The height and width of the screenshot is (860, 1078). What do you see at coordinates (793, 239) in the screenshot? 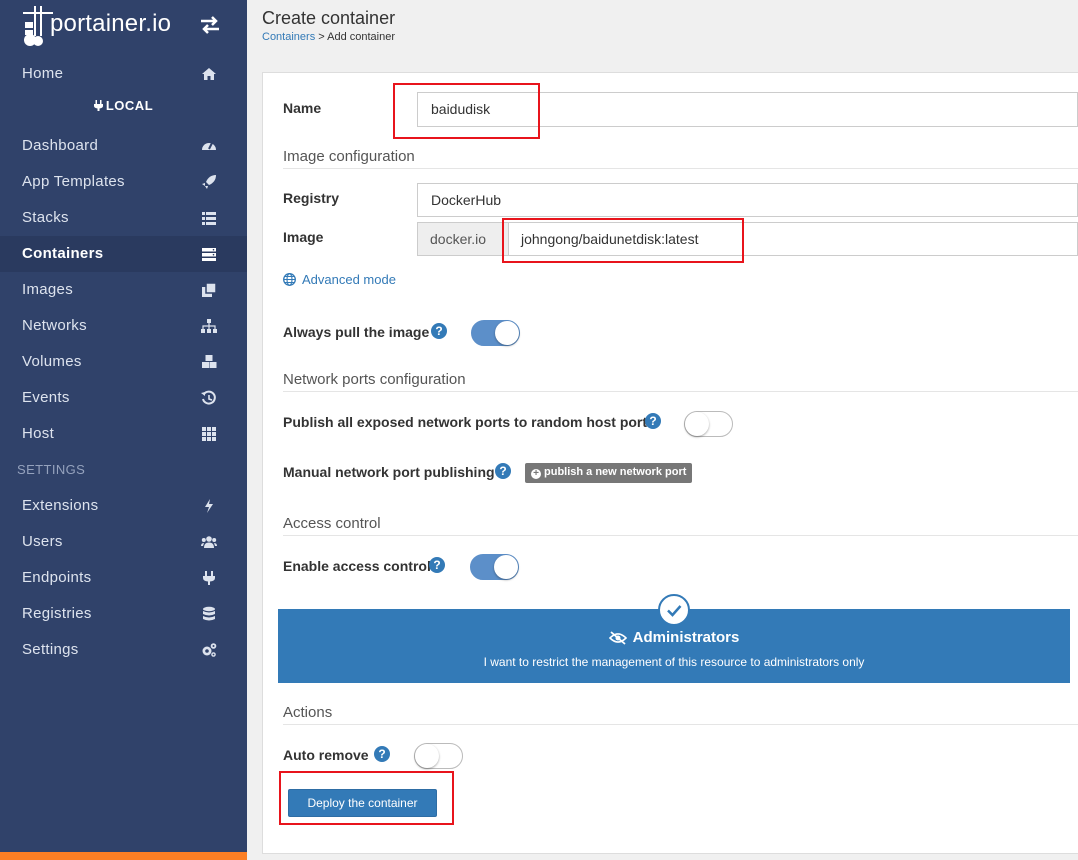
I see `image-input: johngong/baidunetdisk:latest` at bounding box center [793, 239].